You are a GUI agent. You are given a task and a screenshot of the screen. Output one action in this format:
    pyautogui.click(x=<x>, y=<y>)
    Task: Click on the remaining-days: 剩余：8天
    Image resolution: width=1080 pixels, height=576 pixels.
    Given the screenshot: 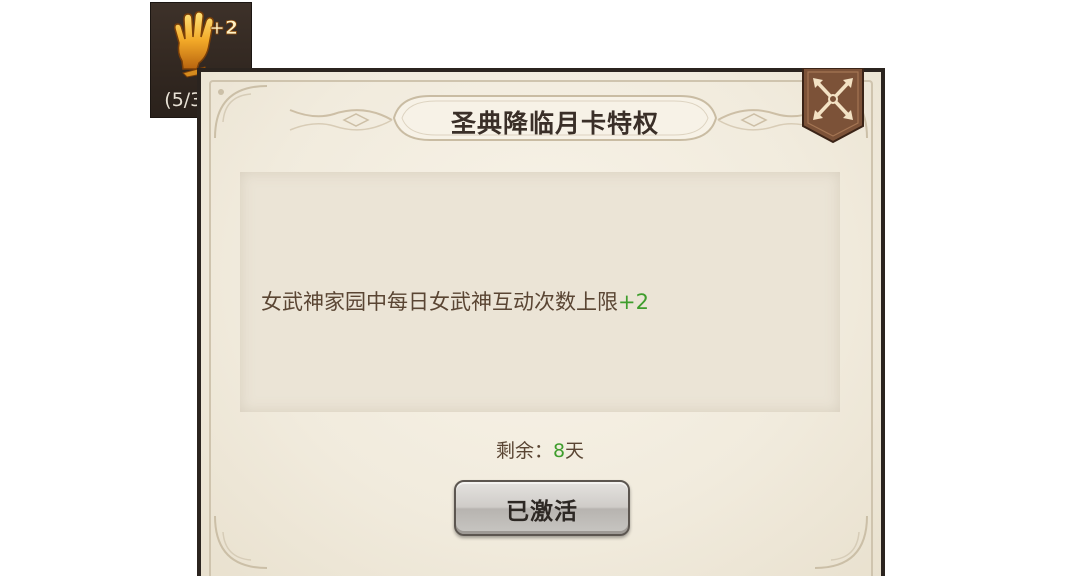 What is the action you would take?
    pyautogui.click(x=540, y=451)
    